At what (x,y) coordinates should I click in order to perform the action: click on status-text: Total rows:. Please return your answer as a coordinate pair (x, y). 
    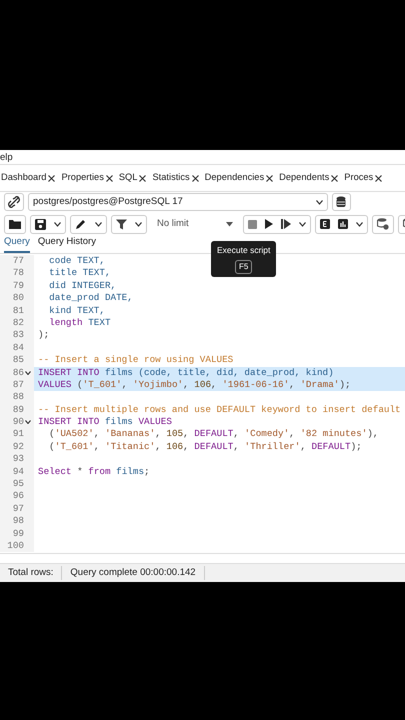
    Looking at the image, I should click on (31, 573).